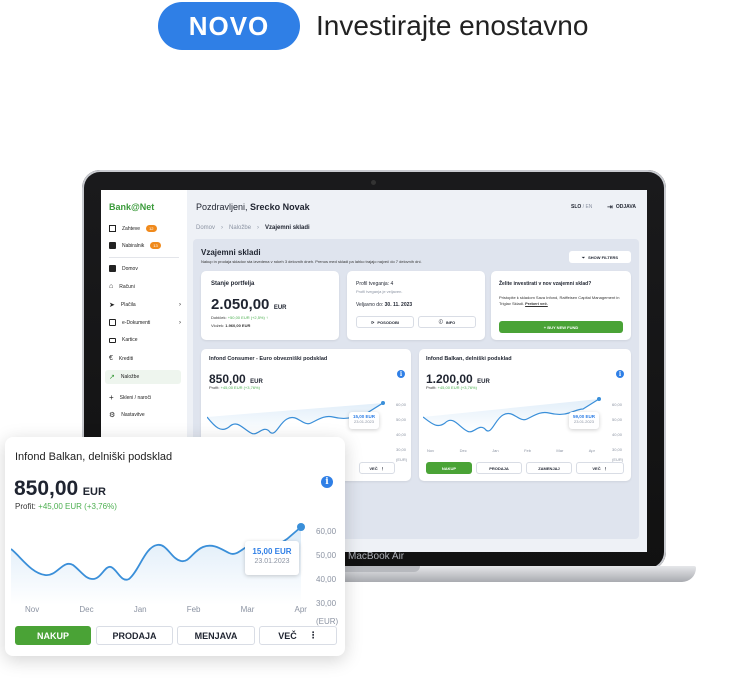 Image resolution: width=748 pixels, height=686 pixels. Describe the element at coordinates (511, 450) in the screenshot. I see `x-axis: Nov Dec Jan Feb Mar Apr` at that location.